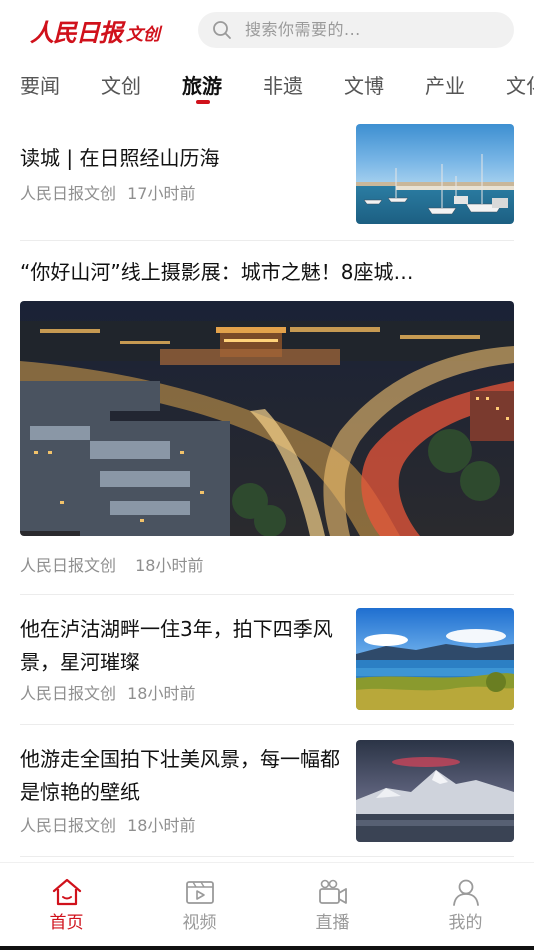 Image resolution: width=534 pixels, height=950 pixels. Describe the element at coordinates (435, 659) in the screenshot. I see `lugu-lake-photo` at that location.